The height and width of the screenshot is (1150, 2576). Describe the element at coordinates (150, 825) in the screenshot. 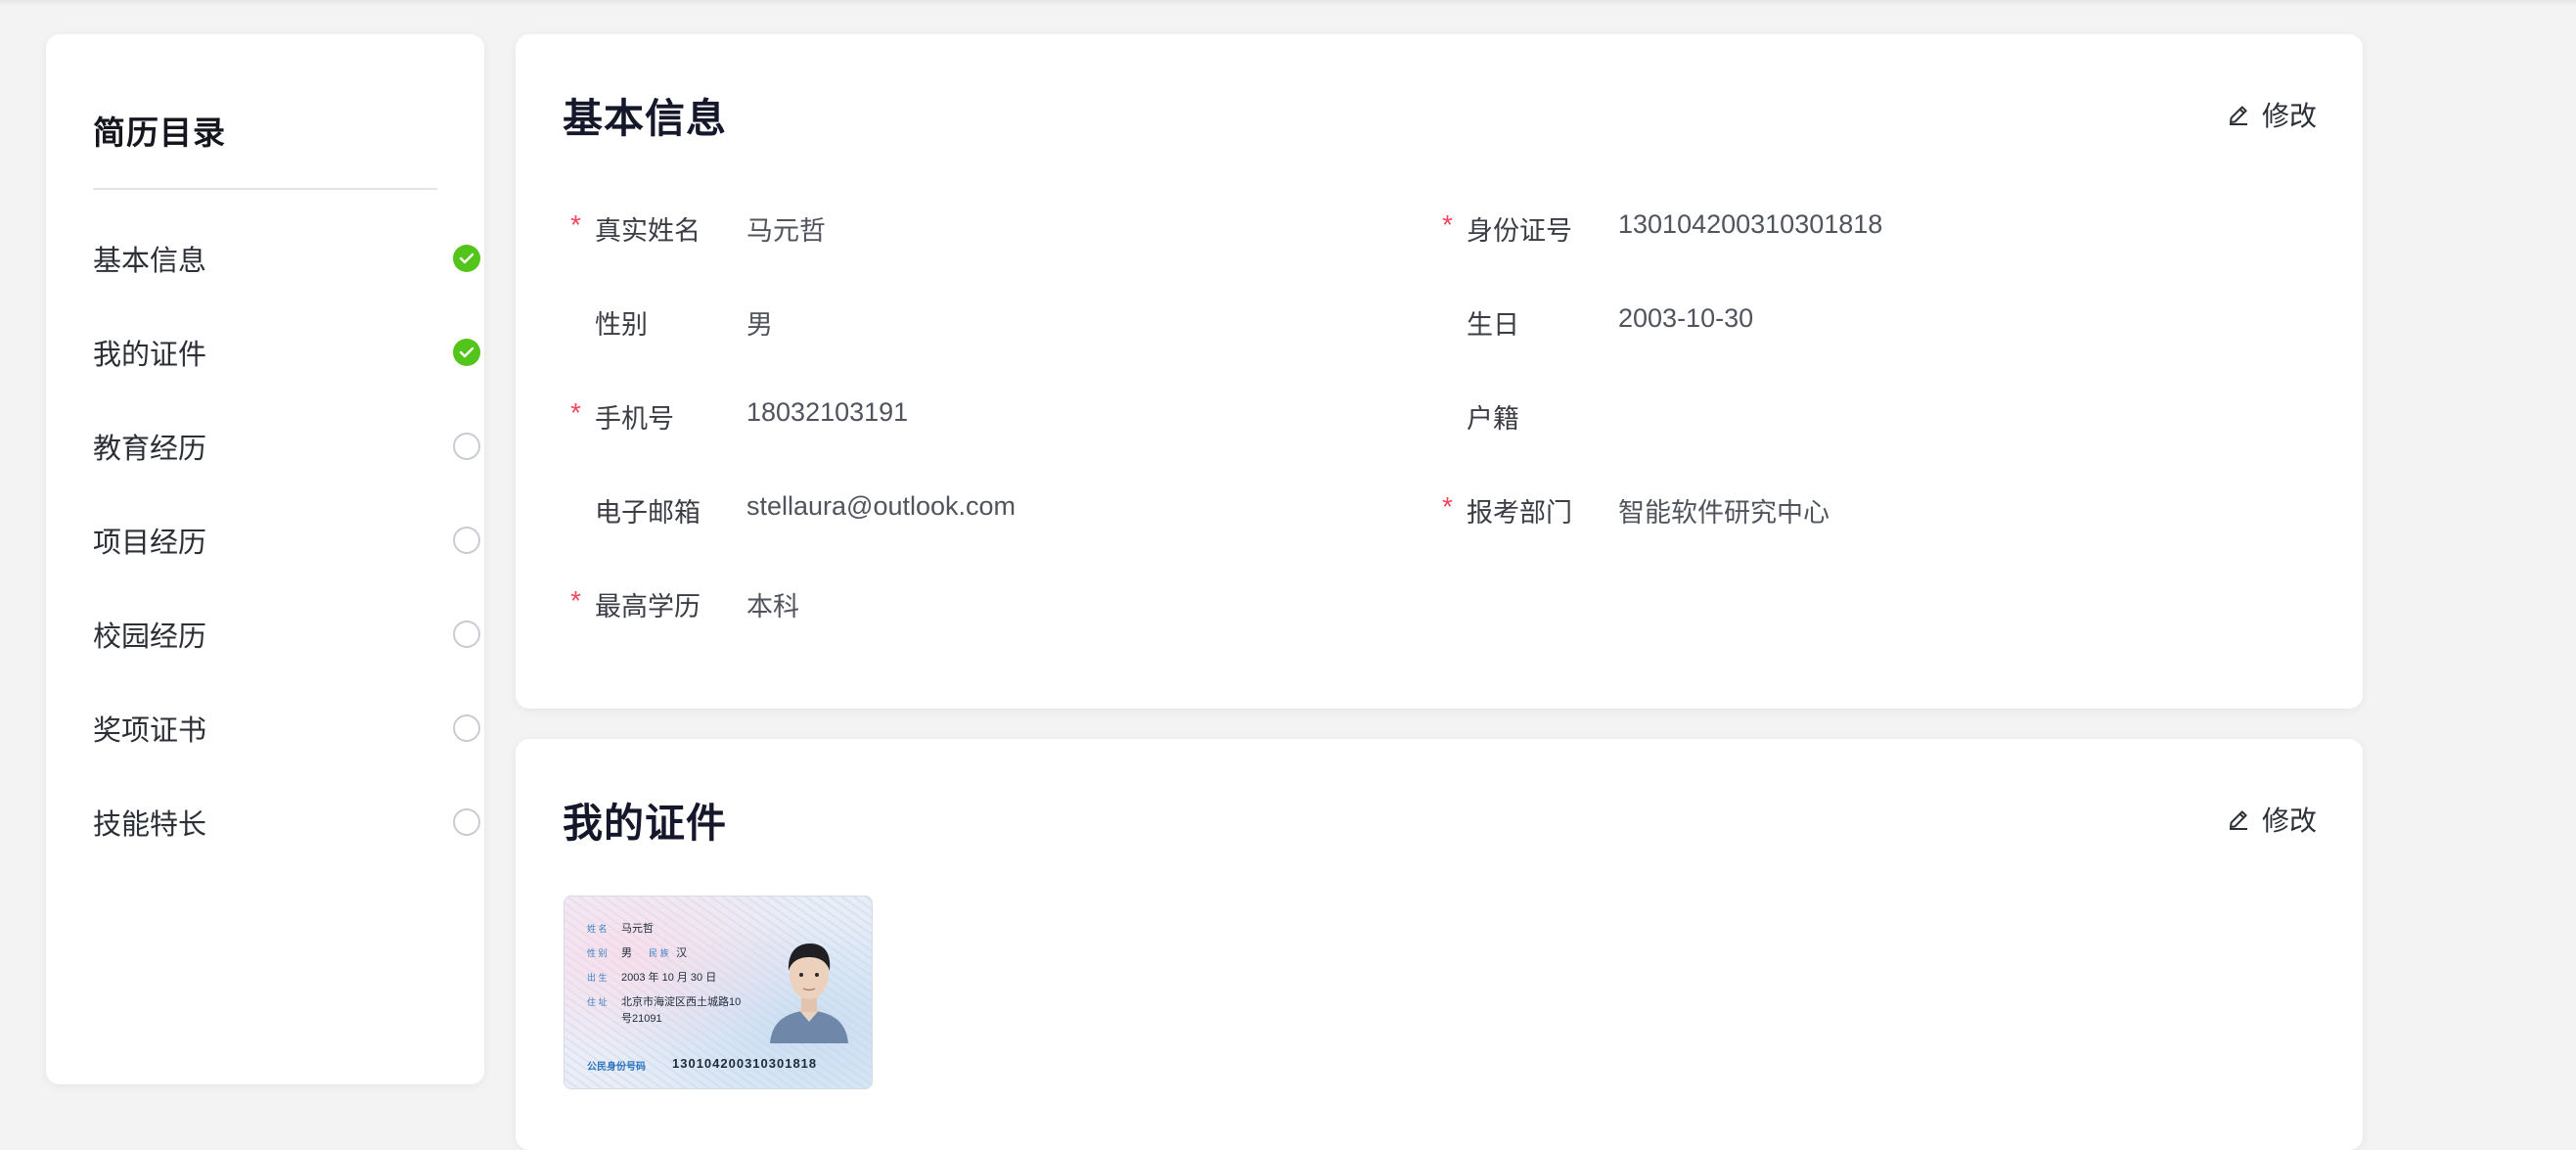

I see `sidebar-item-label: 技能特长` at that location.